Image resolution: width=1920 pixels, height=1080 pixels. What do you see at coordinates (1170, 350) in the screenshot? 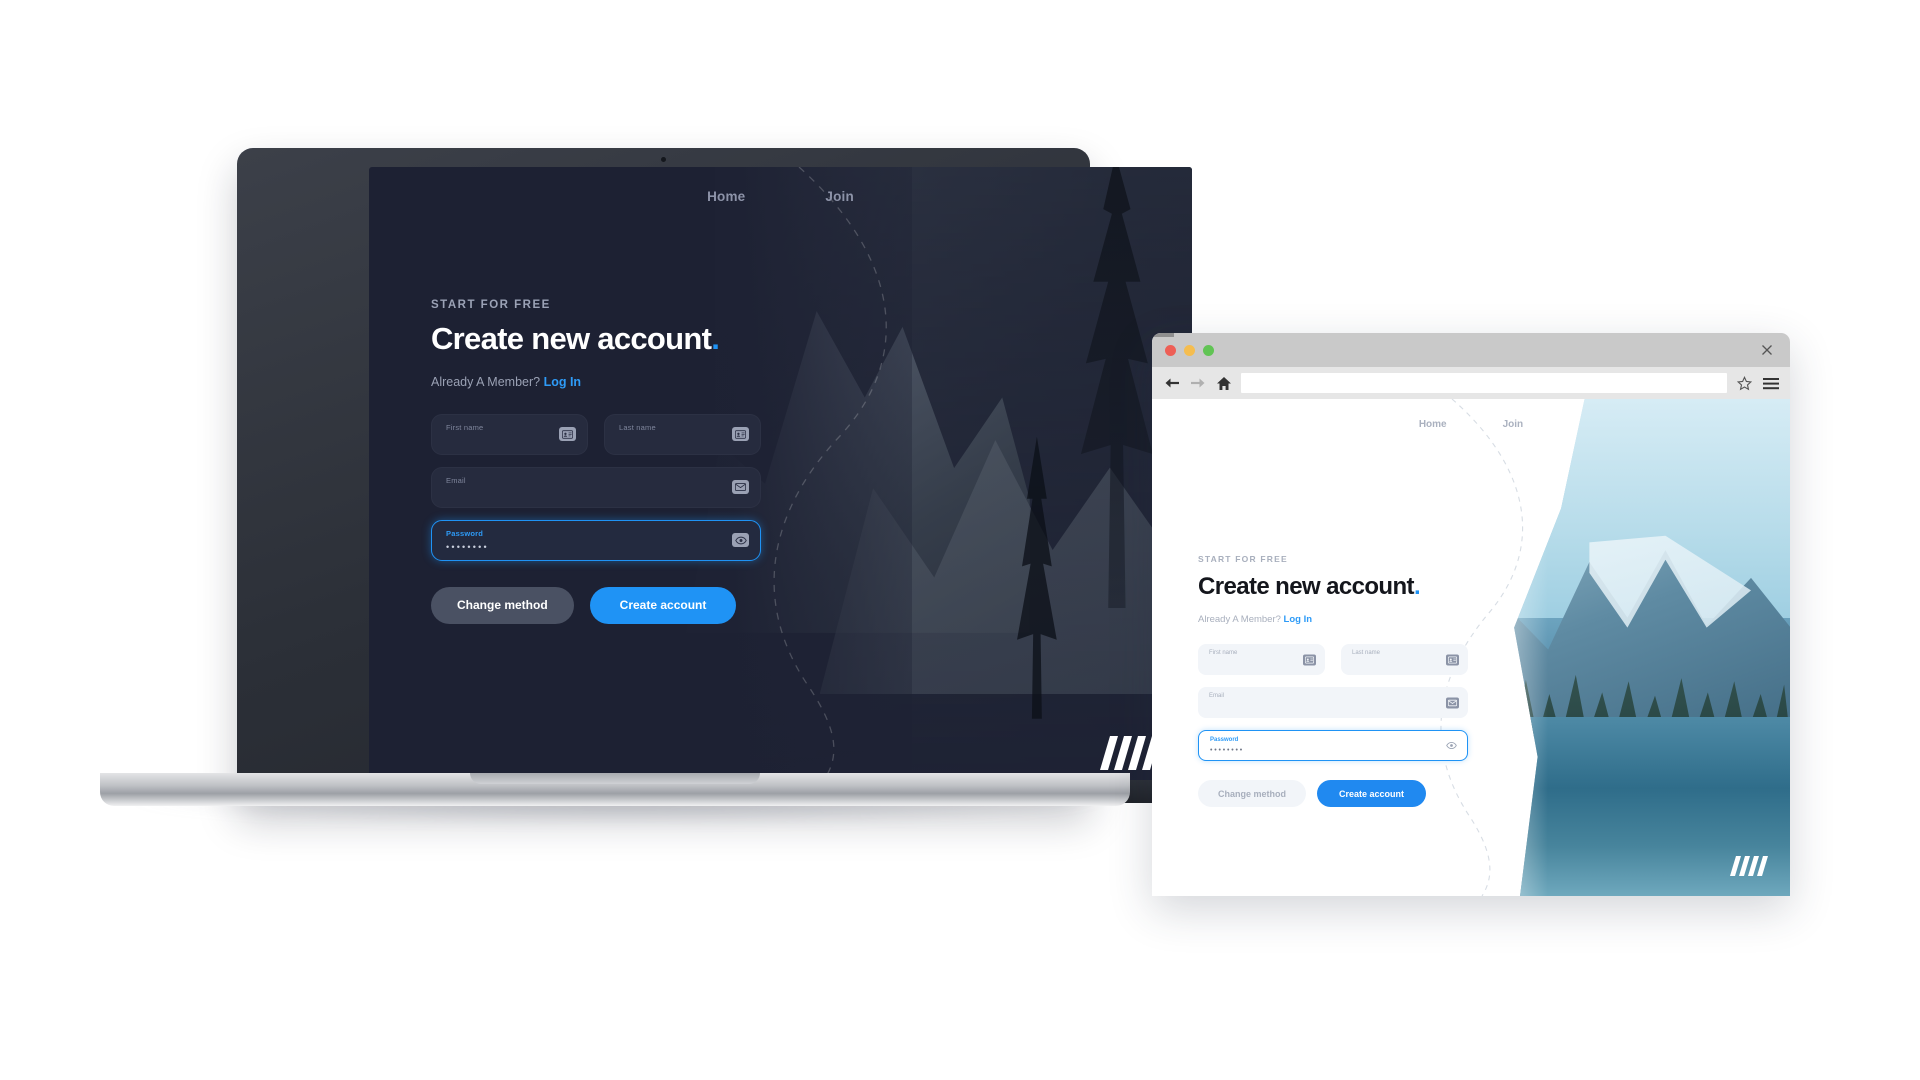
I see `close-traffic-light` at bounding box center [1170, 350].